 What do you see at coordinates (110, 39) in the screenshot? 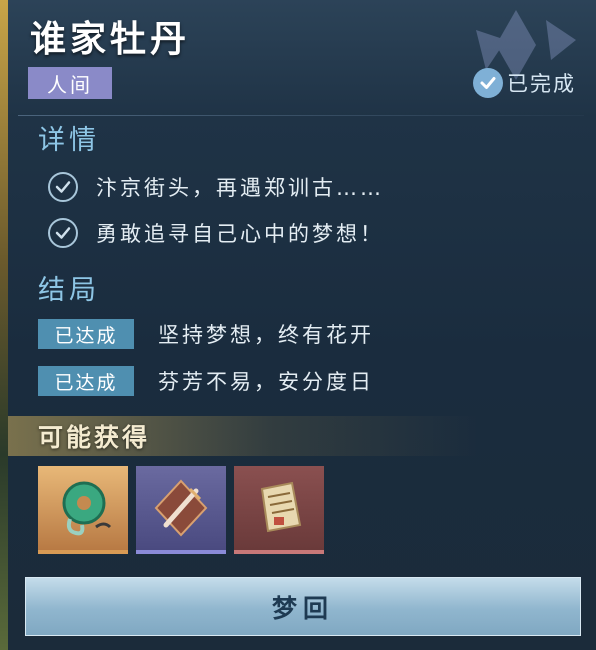
I see `quest-title: 谁家牡丹` at bounding box center [110, 39].